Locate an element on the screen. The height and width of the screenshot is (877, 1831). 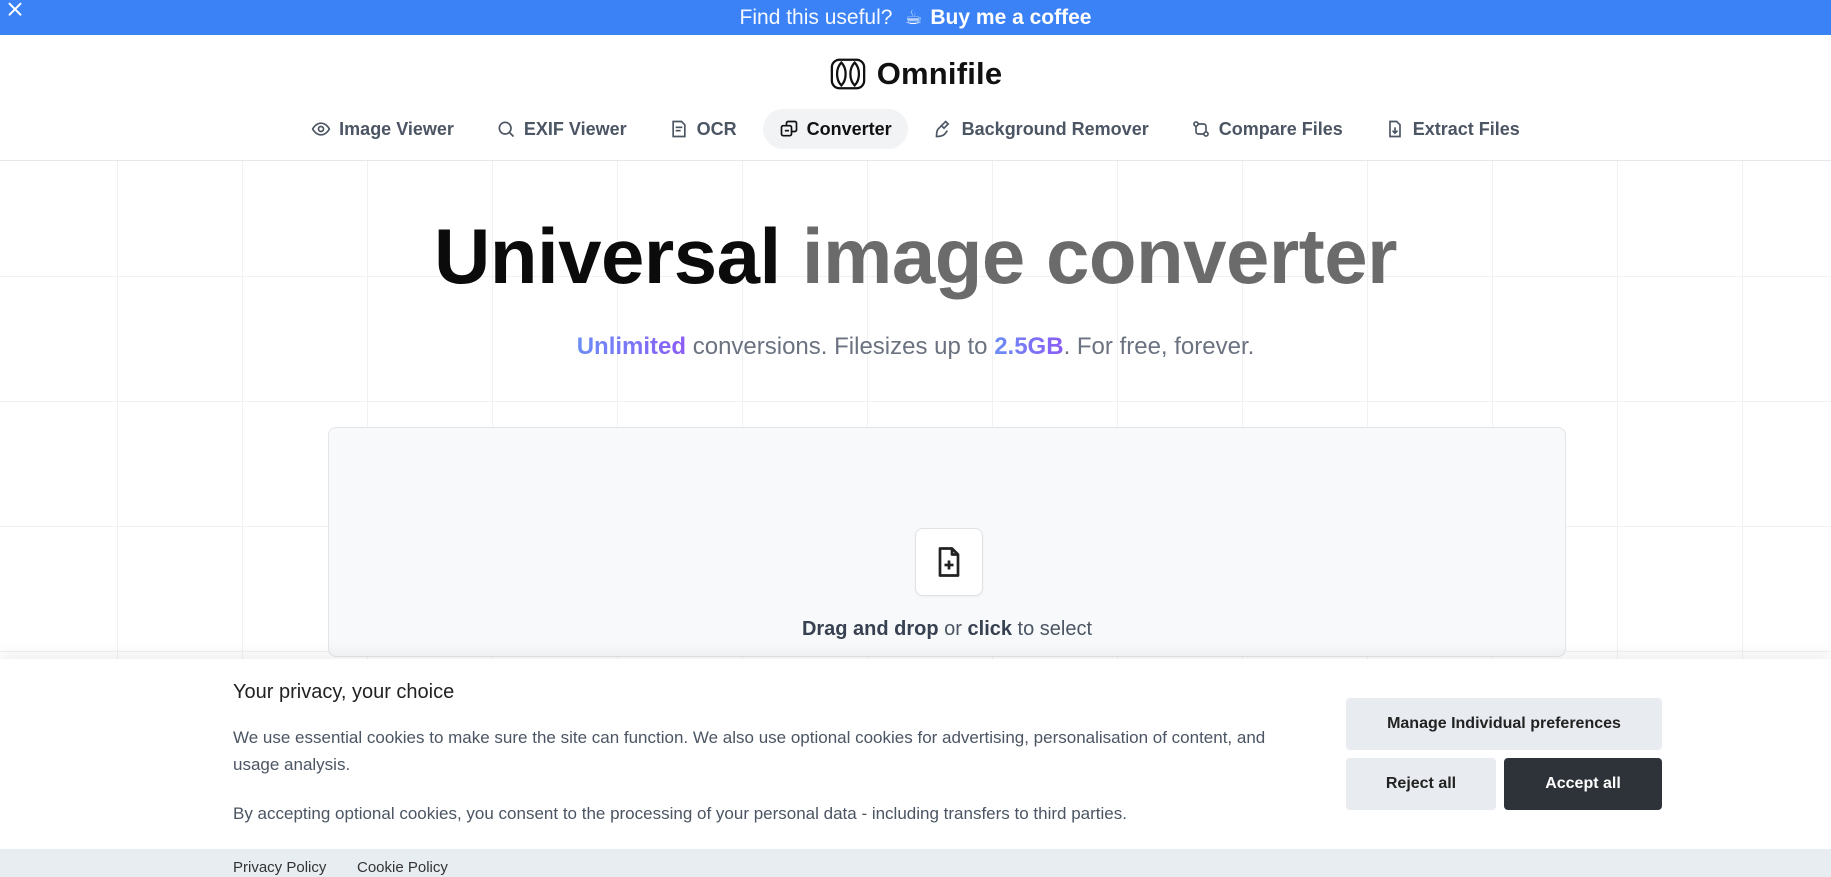
hint-click: click is located at coordinates (989, 629).